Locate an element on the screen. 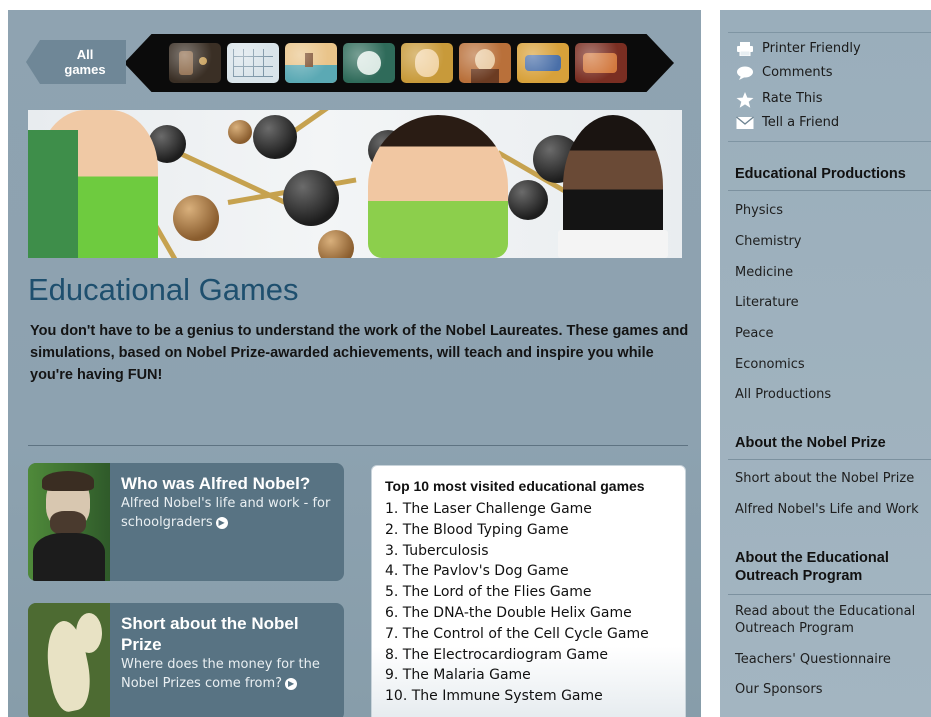 This screenshot has height=717, width=931. top10-item: 7. The Control of the Cell Cycle Game is located at coordinates (535, 634).